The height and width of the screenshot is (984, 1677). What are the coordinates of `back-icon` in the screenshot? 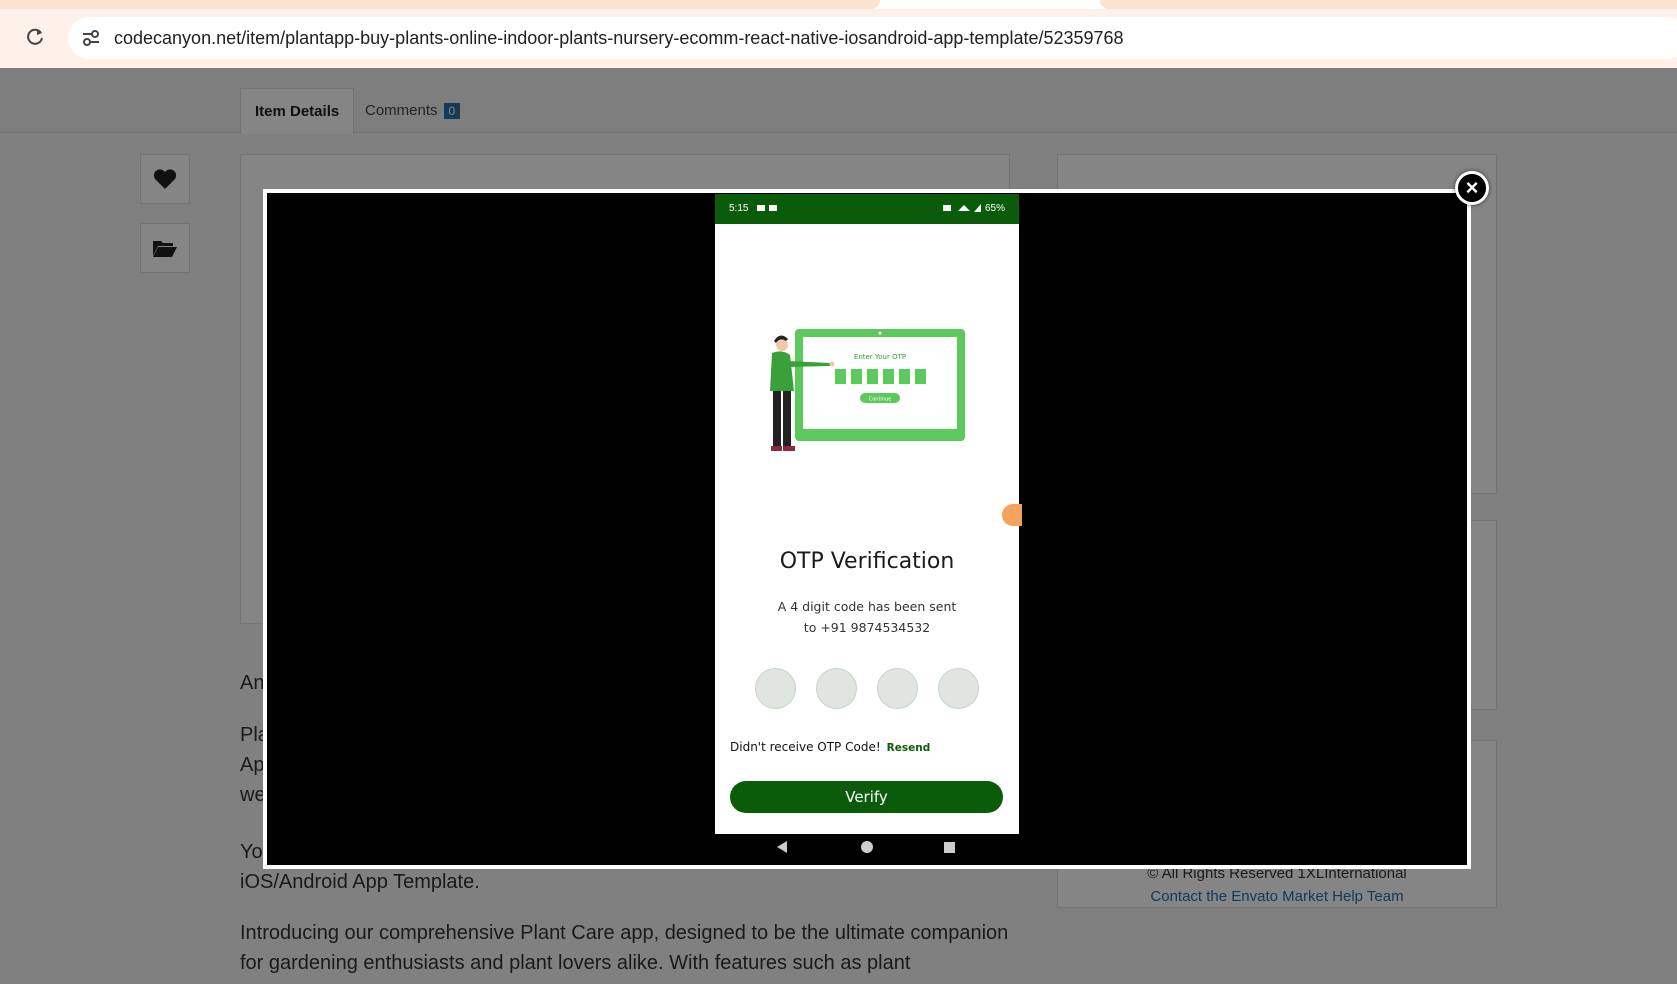 It's located at (782, 847).